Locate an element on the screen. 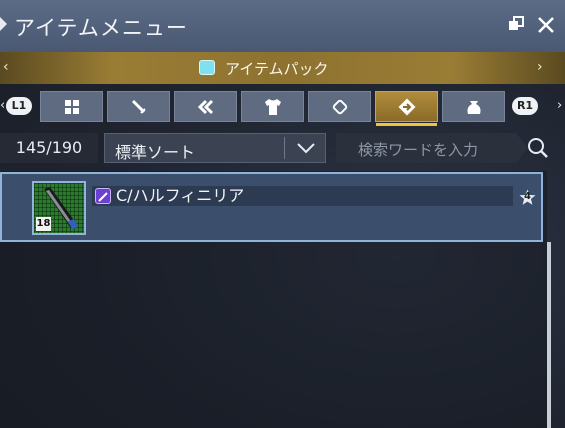  r1-button: R1 is located at coordinates (525, 106).